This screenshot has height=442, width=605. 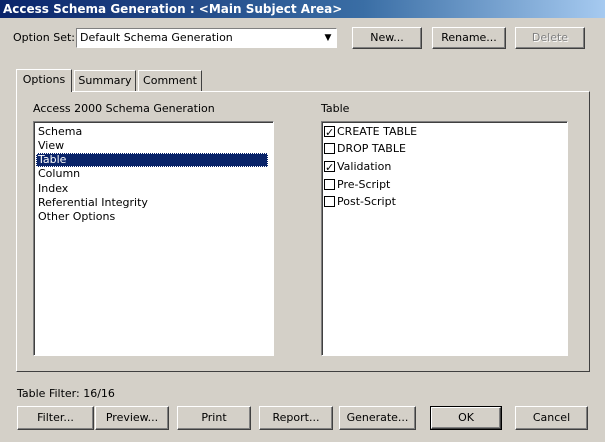 I want to click on left-list-heading: Access 2000 Schema Generation, so click(x=124, y=108).